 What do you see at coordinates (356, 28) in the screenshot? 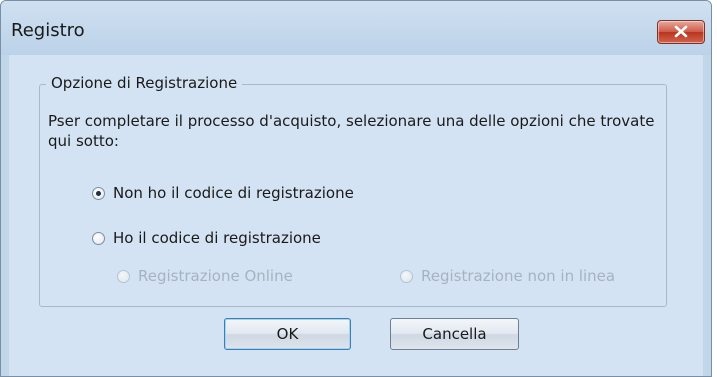
I see `title-bar: Registro` at bounding box center [356, 28].